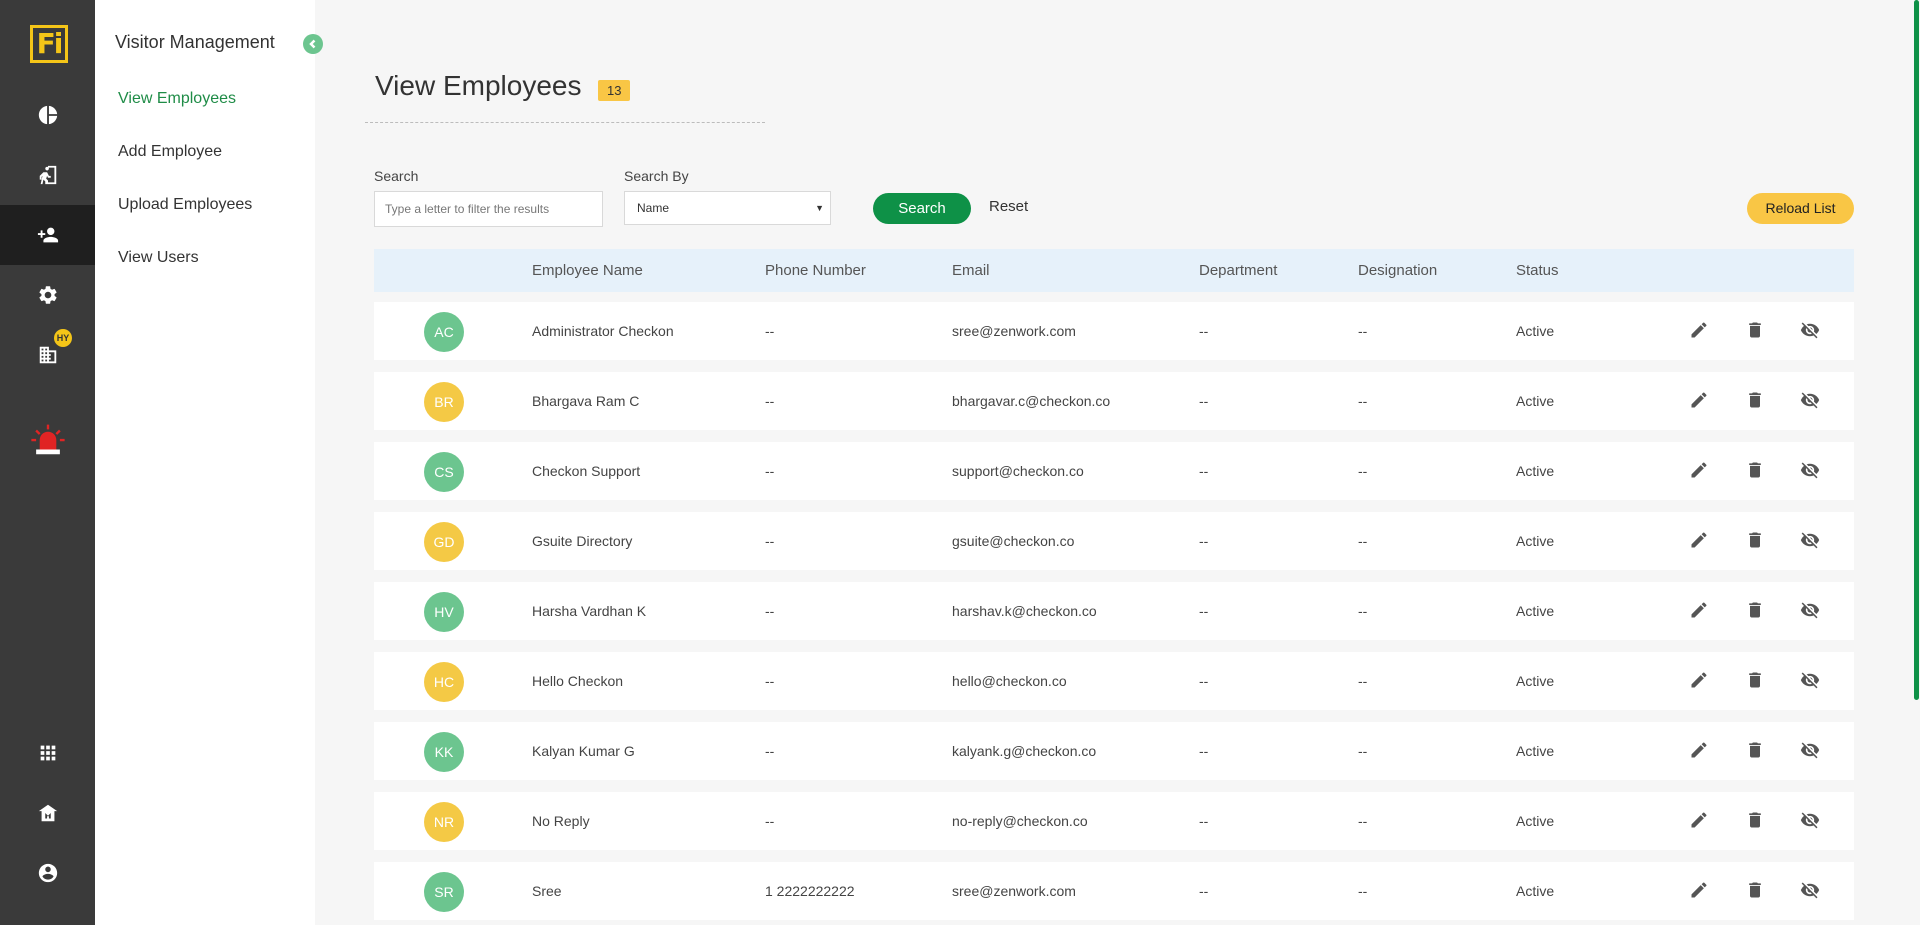  I want to click on scrollbar, so click(1916, 462).